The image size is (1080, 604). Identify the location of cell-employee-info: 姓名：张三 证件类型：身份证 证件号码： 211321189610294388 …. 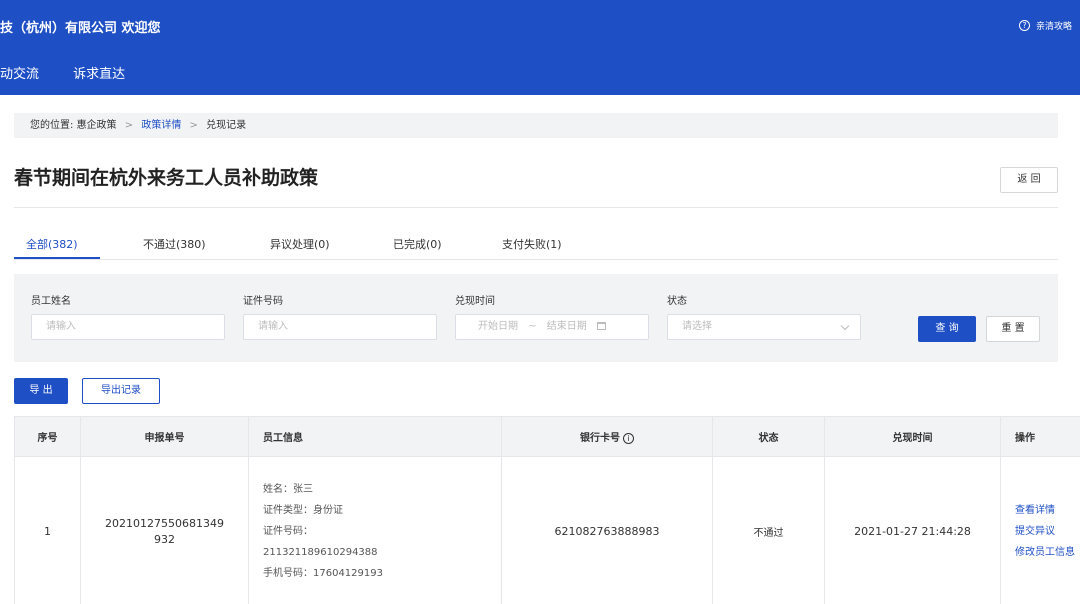
(375, 530).